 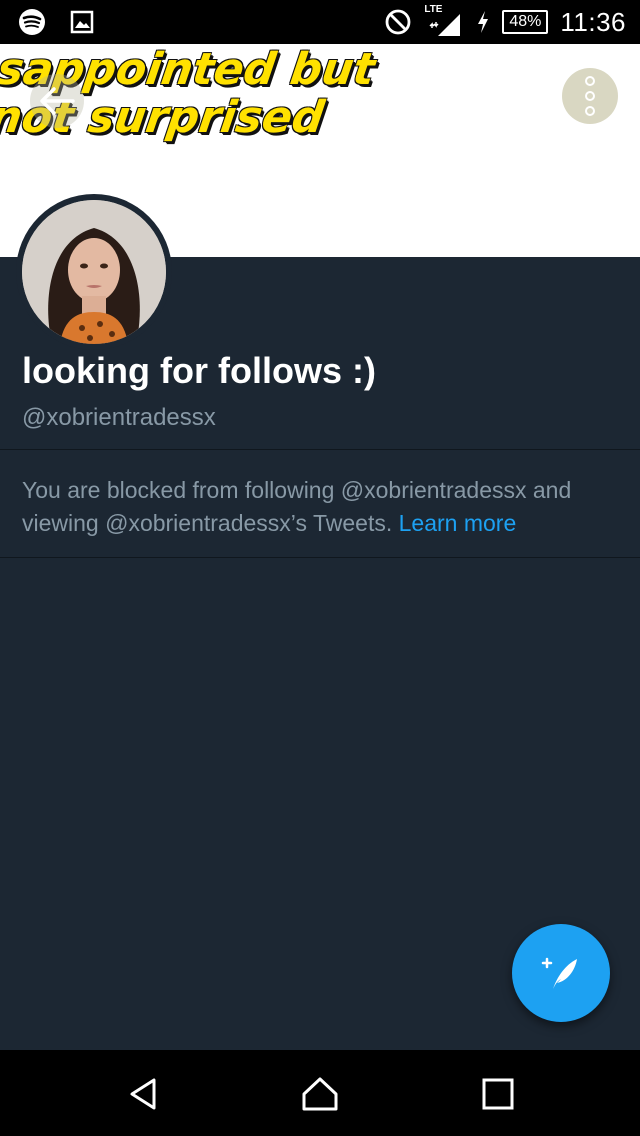 I want to click on compose-feather-icon, so click(x=559, y=973).